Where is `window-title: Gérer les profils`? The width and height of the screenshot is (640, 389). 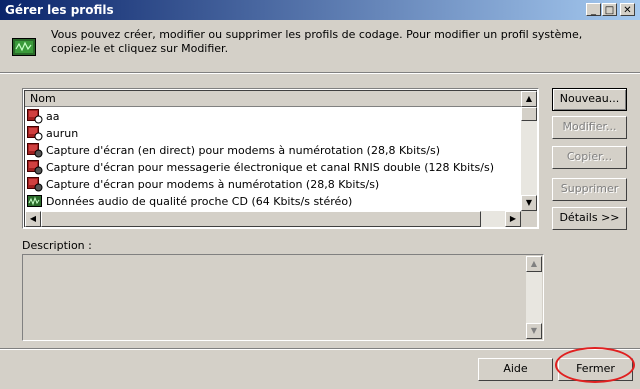 window-title: Gérer les profils is located at coordinates (59, 10).